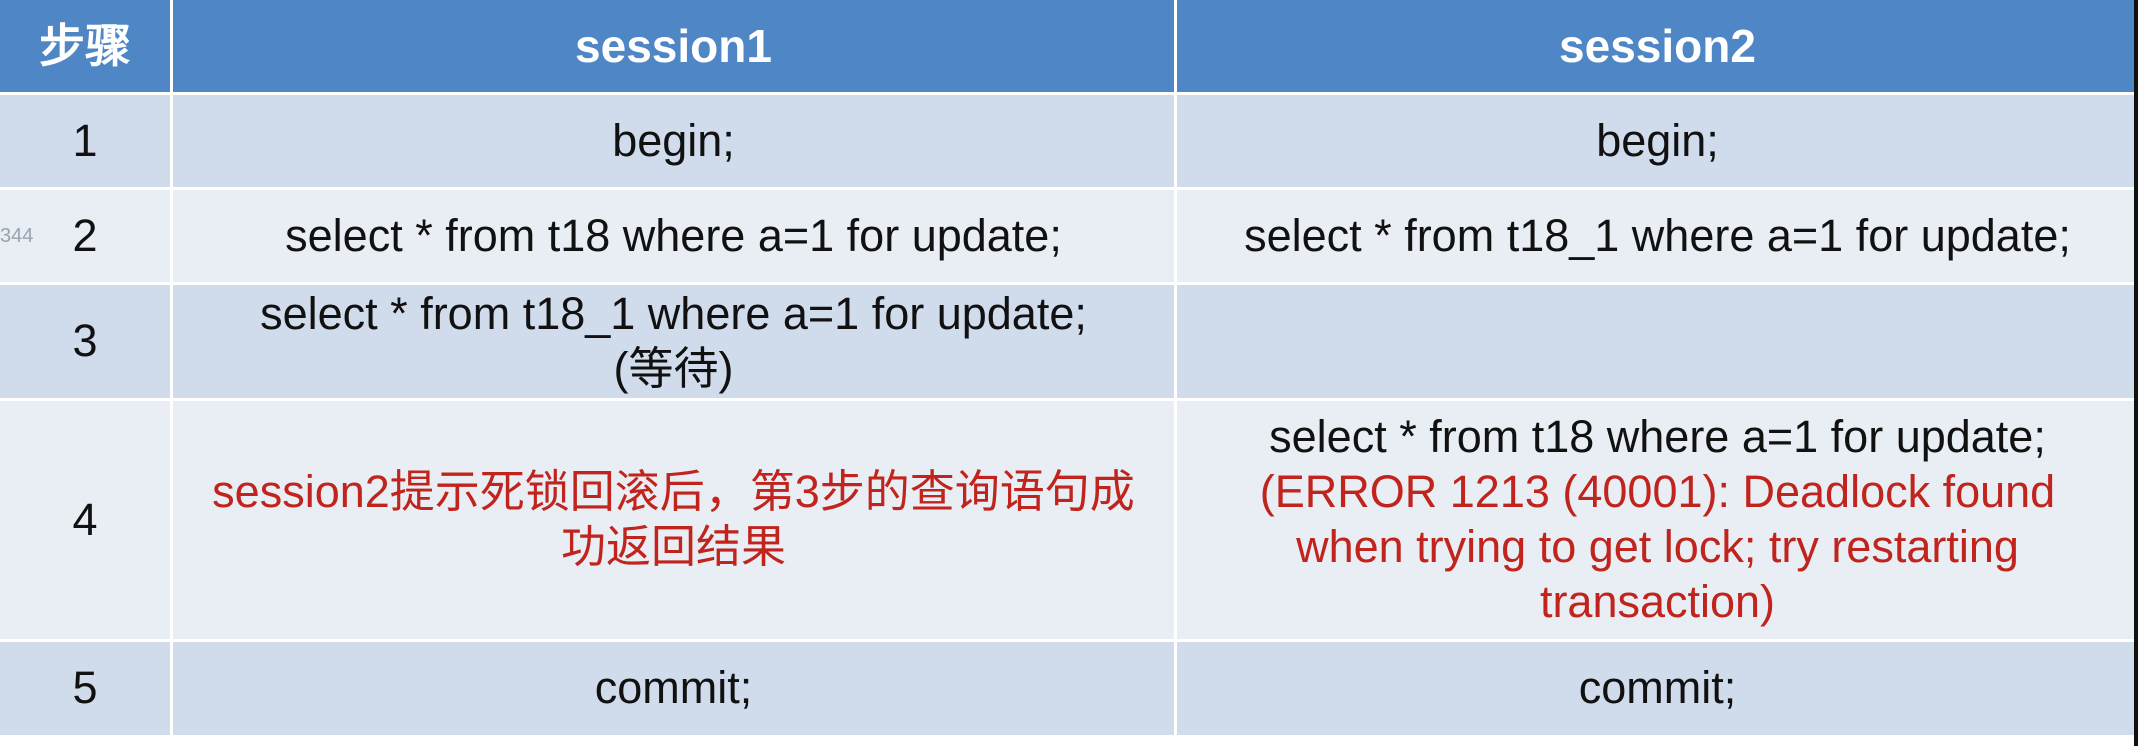 Image resolution: width=2138 pixels, height=746 pixels. I want to click on cell-line: session2提示死锁回滚后，第3步的查询语句成, so click(673, 492).